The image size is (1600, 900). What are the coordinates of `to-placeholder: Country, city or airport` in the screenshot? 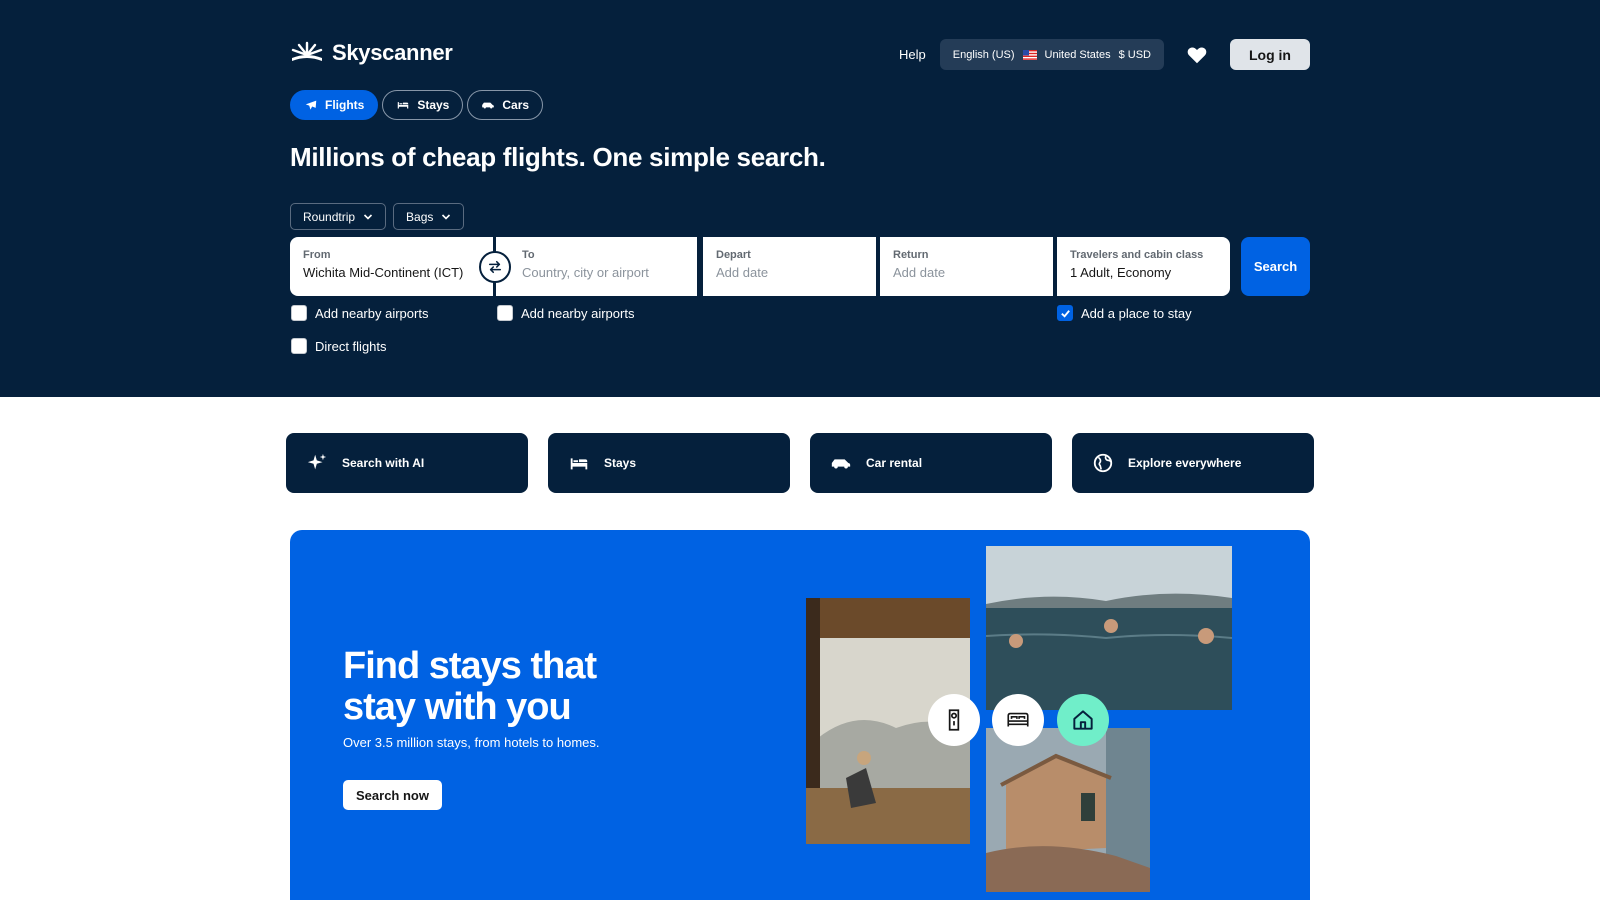 It's located at (585, 272).